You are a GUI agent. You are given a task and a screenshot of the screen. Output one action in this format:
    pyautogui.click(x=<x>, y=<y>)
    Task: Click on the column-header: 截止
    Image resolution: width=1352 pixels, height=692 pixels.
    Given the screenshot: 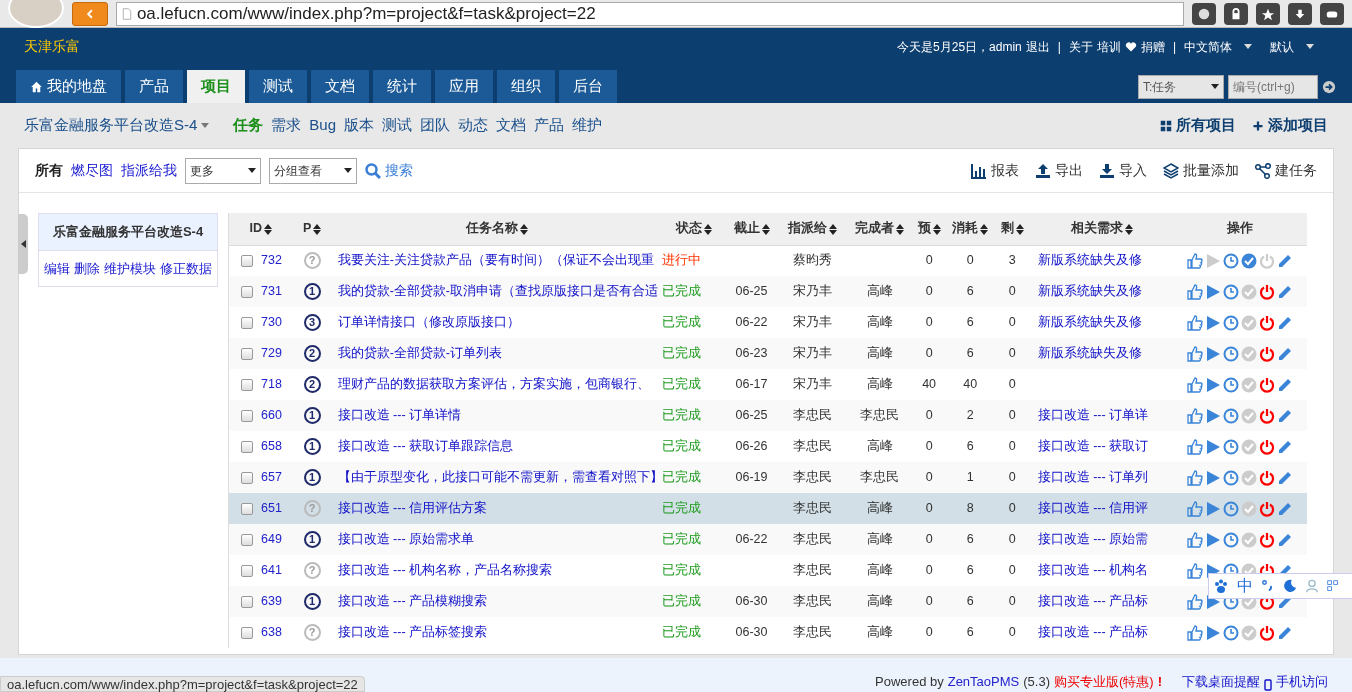 What is the action you would take?
    pyautogui.click(x=751, y=229)
    